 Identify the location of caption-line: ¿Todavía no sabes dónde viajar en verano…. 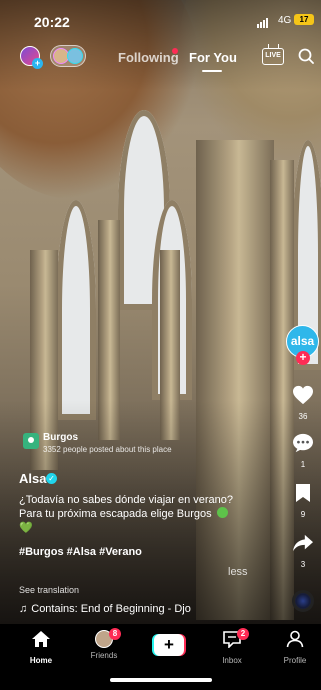
(126, 500).